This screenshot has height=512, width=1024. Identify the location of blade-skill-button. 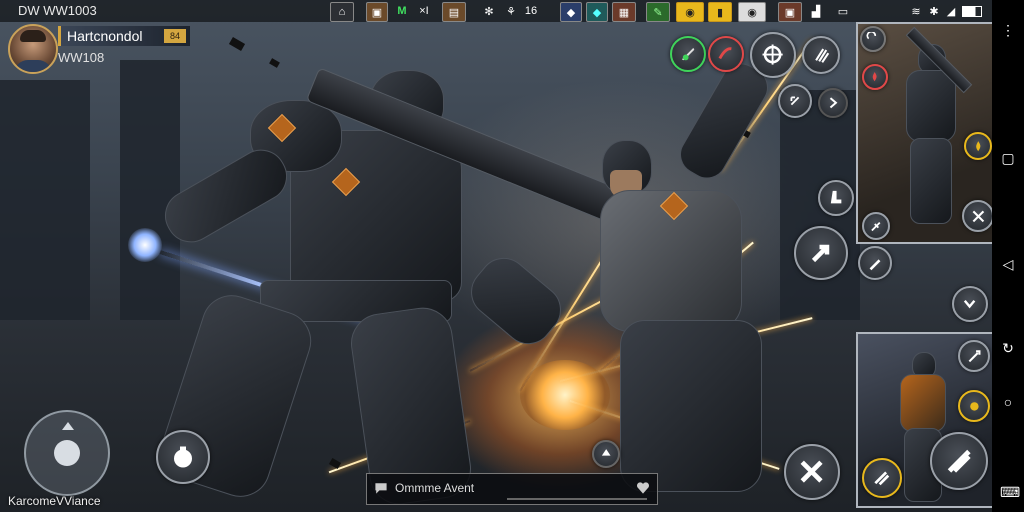
(688, 54).